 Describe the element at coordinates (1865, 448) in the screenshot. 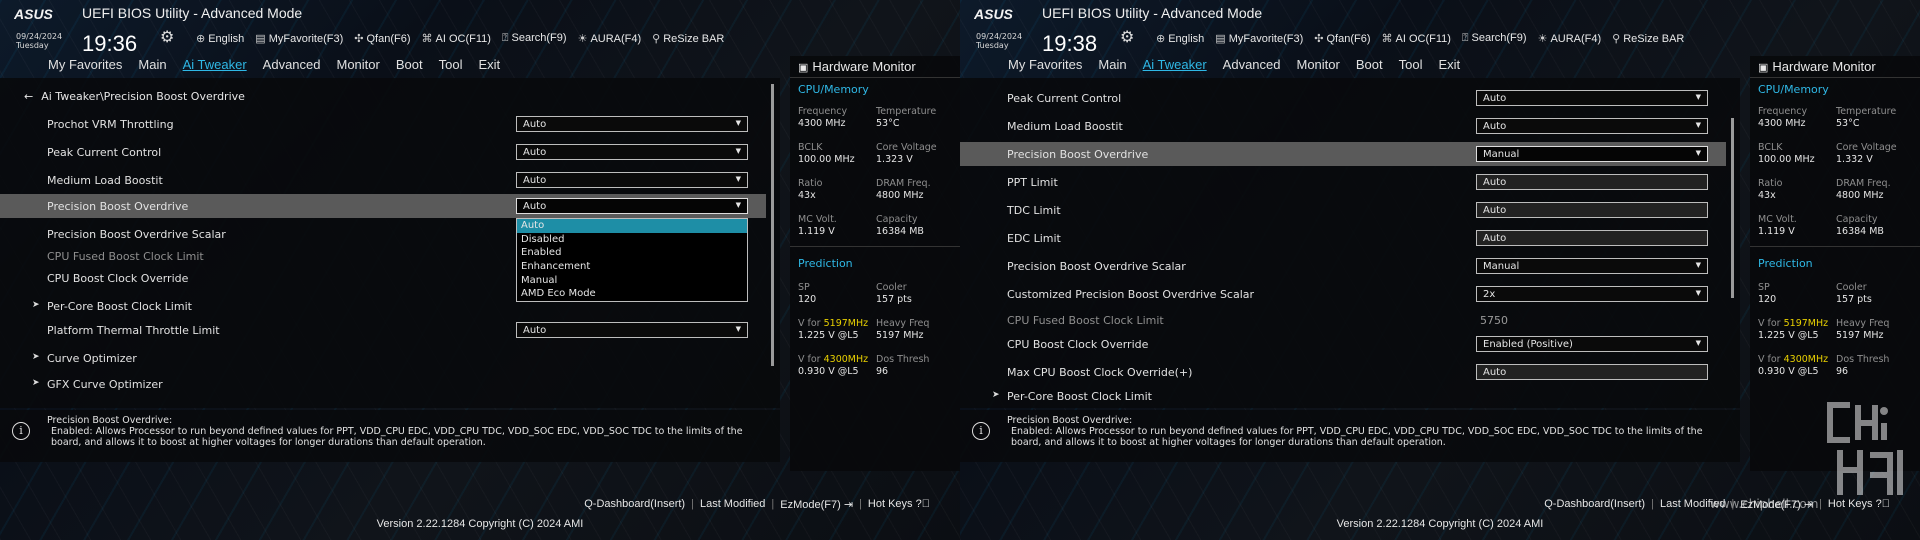

I see `chiphell-watermark-logo` at that location.